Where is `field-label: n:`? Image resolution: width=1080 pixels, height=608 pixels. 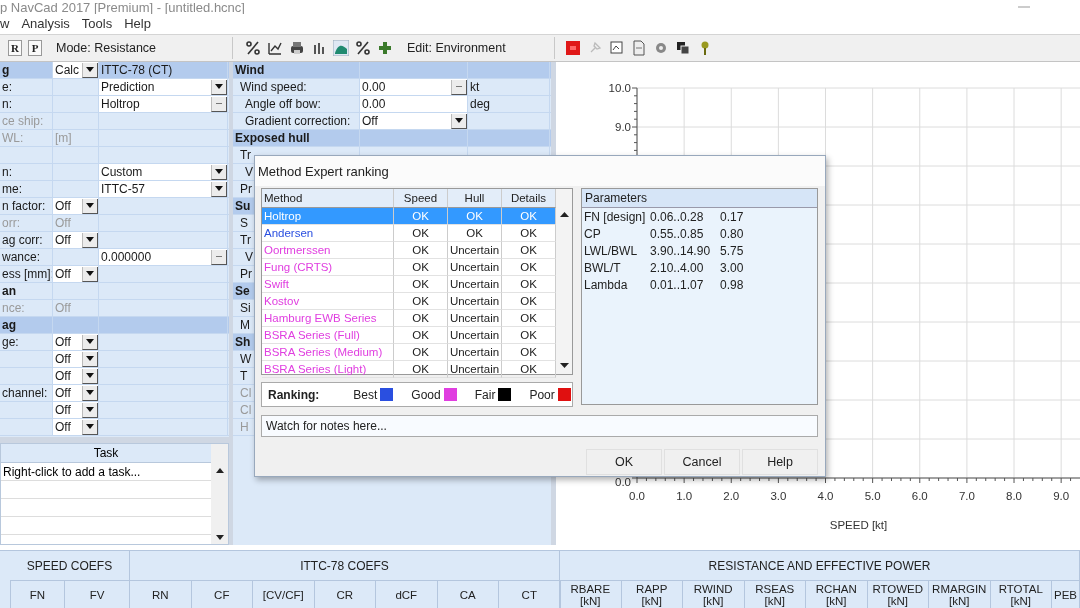
field-label: n: is located at coordinates (7, 104).